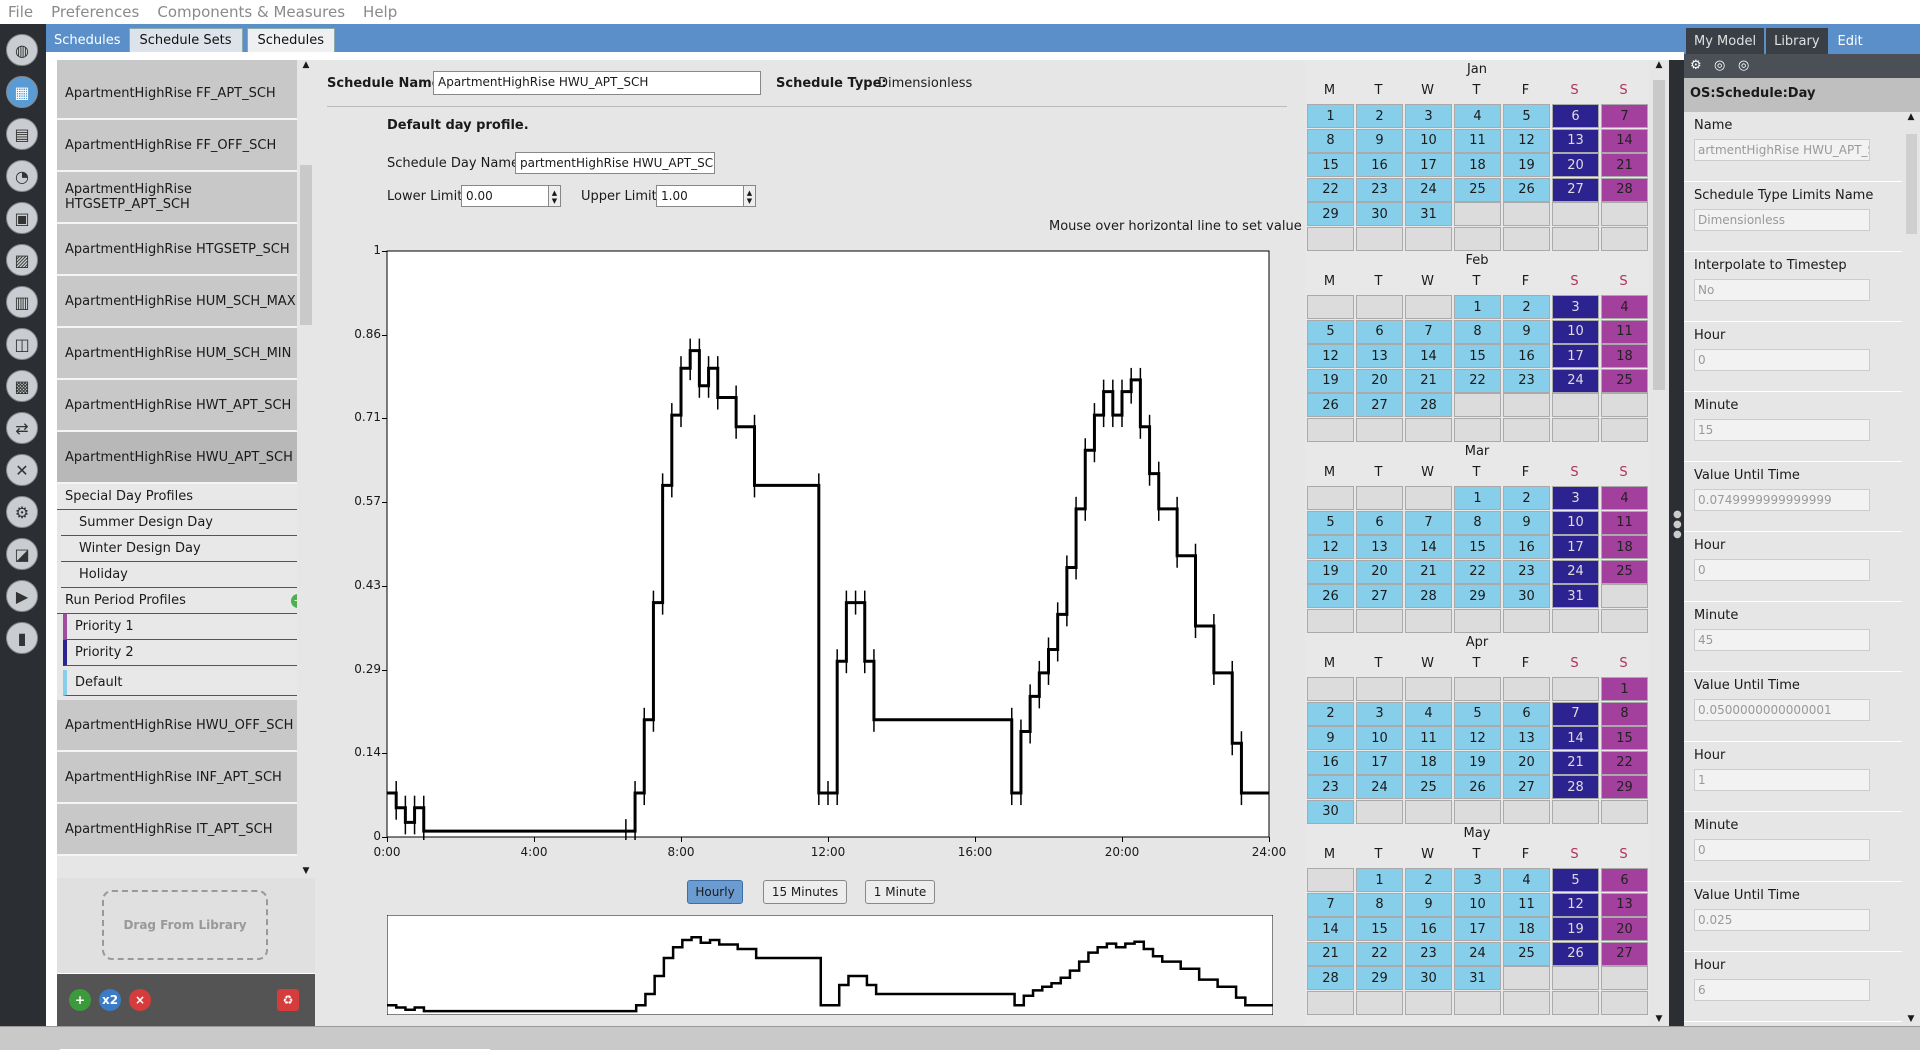  I want to click on list-item: ApartmentHighRise IT_APT_SCH◀, so click(186, 830).